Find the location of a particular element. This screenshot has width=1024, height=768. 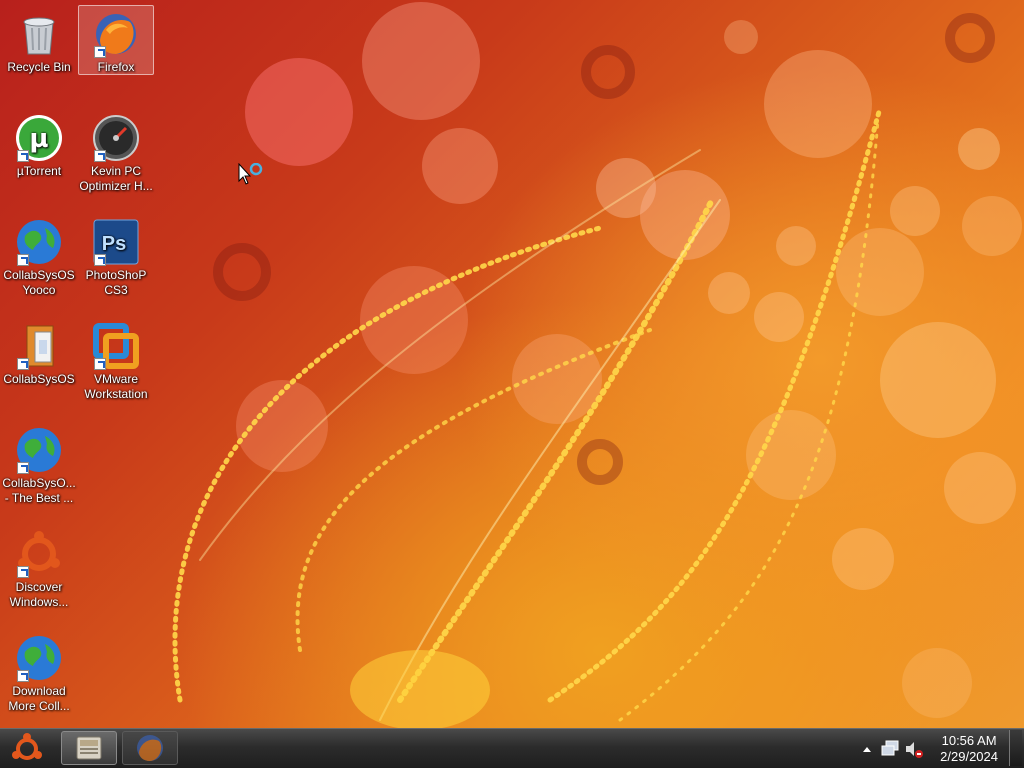

recycle-bin-shortcut: Recycle Bin is located at coordinates (39, 40).